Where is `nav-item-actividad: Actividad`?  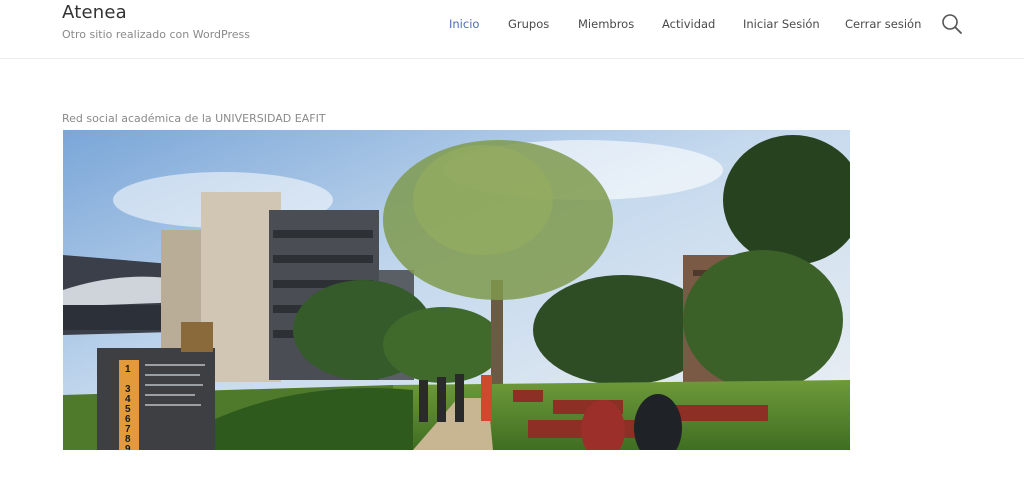
nav-item-actividad: Actividad is located at coordinates (688, 24).